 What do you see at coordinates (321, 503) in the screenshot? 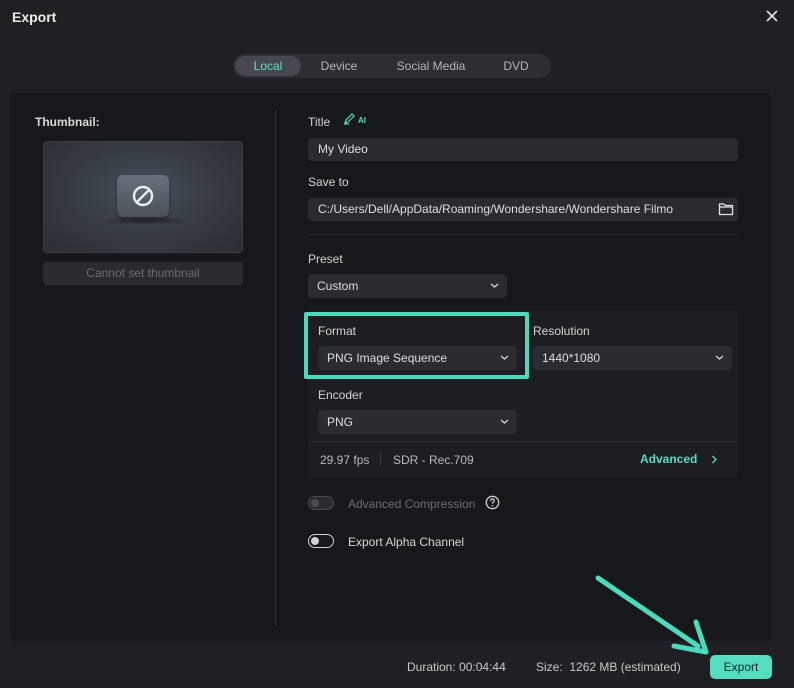
I see `advanced-compression-toggle` at bounding box center [321, 503].